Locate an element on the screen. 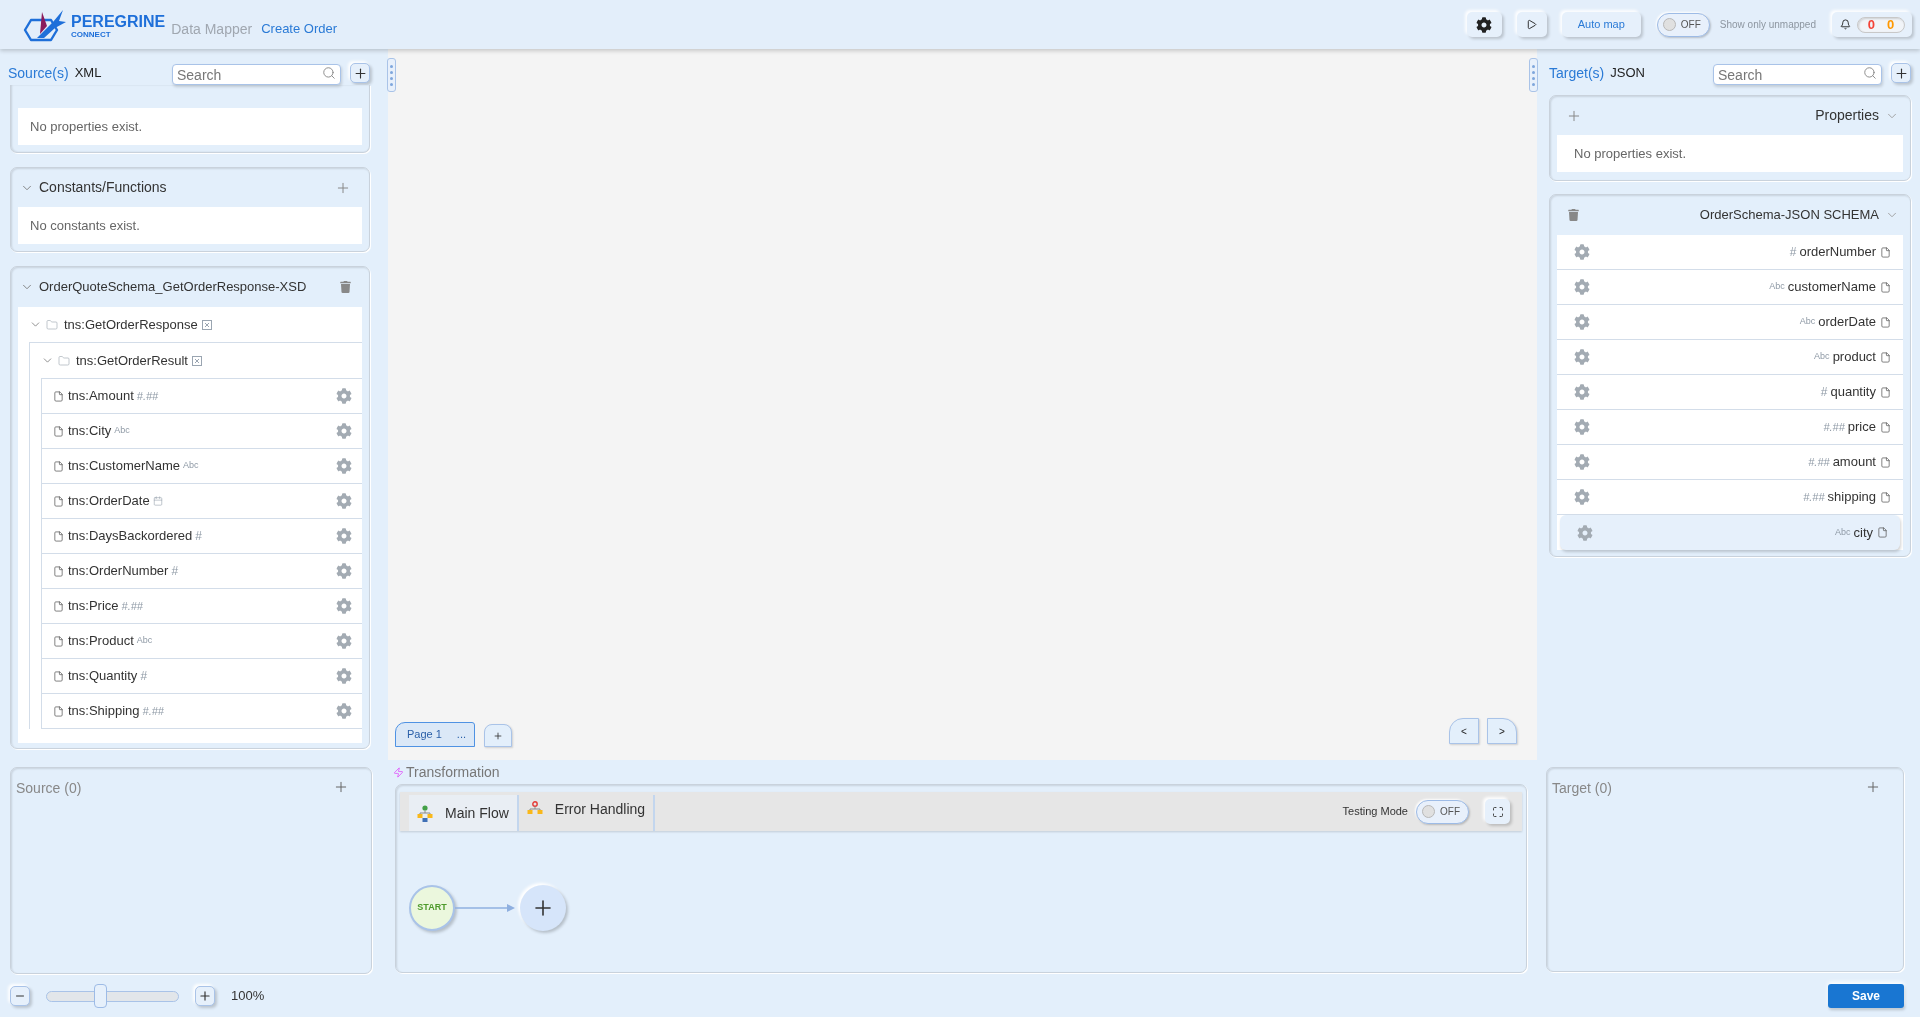  toggle-label: Show only unmapped is located at coordinates (1767, 25).